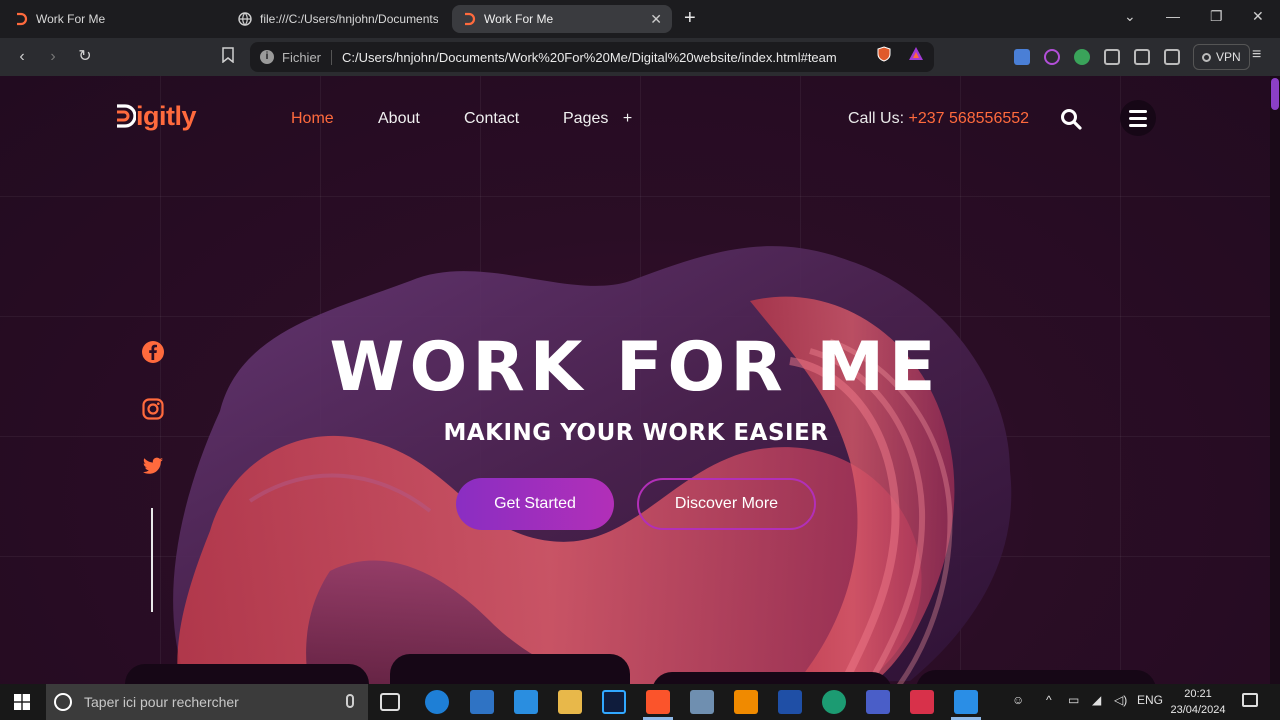 This screenshot has width=1280, height=720. What do you see at coordinates (1198, 710) in the screenshot?
I see `clock-date: 23/04/2024` at bounding box center [1198, 710].